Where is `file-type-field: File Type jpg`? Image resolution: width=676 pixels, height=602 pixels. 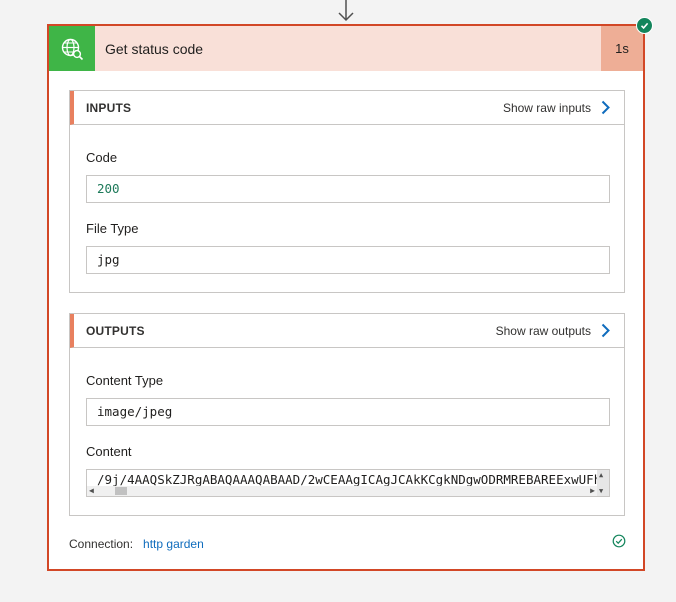
file-type-field: File Type jpg is located at coordinates (348, 247).